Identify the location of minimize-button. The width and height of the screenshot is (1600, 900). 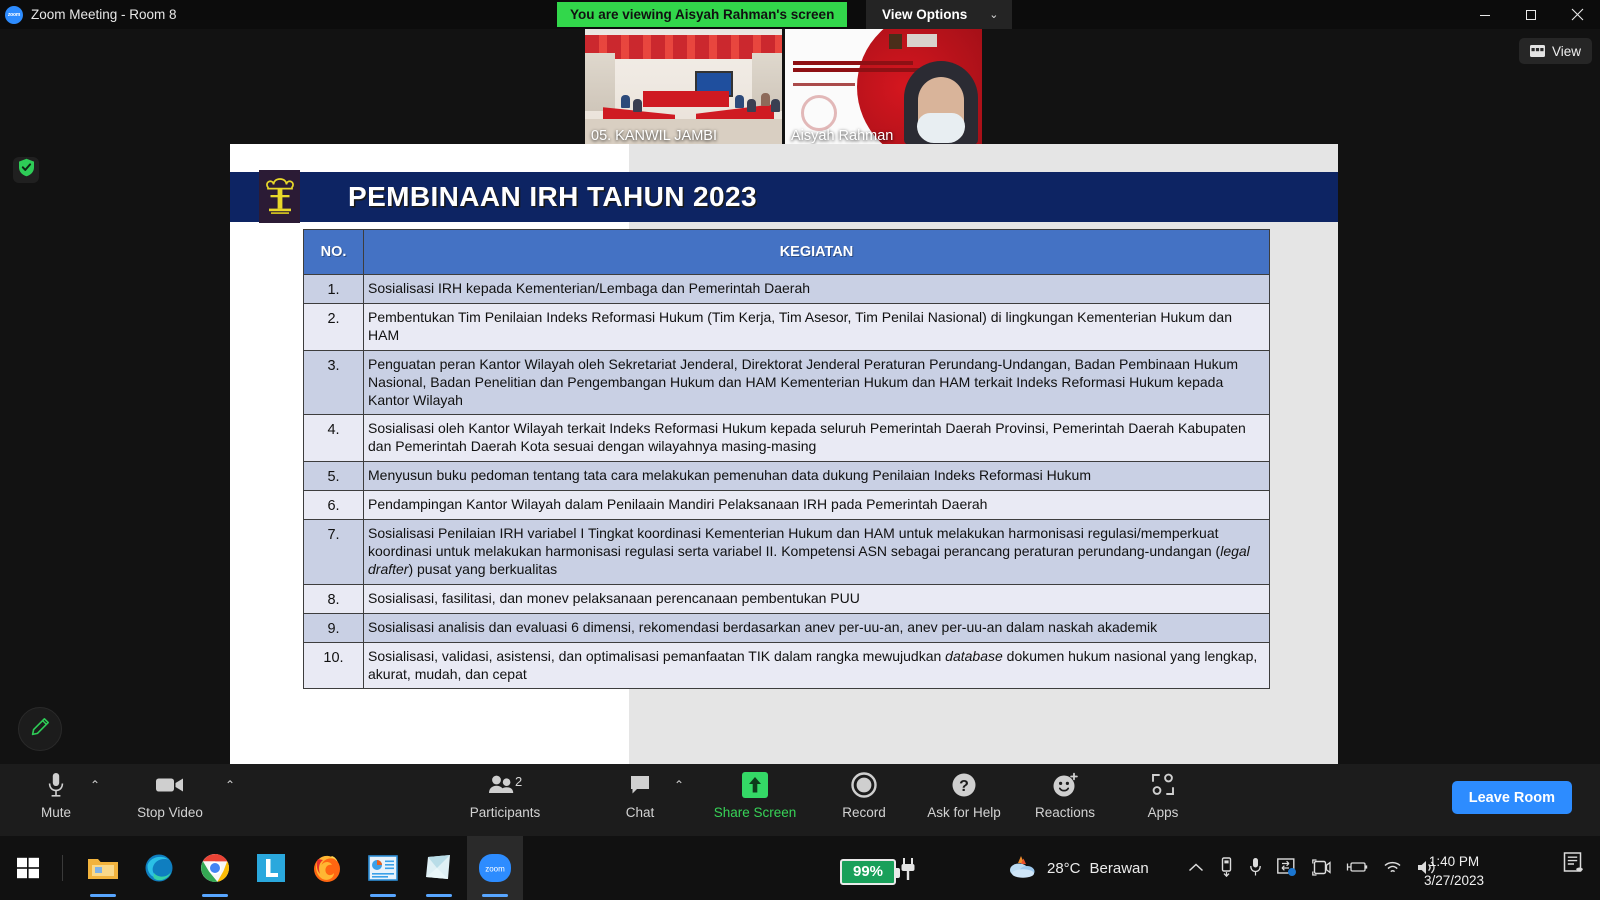
(1485, 14).